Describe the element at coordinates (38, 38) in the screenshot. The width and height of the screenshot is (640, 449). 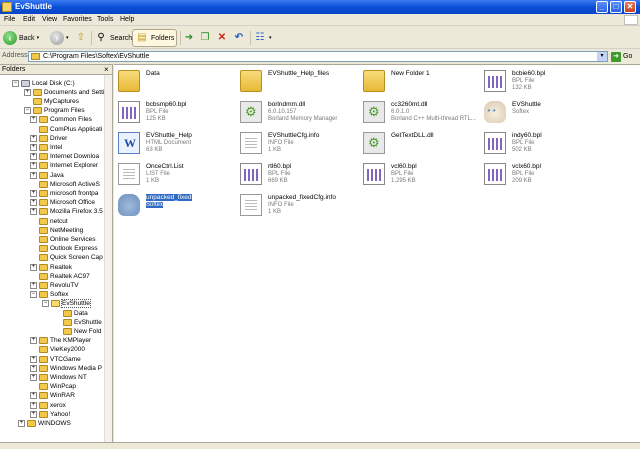
I see `back-dropdown-icon: ▾` at that location.